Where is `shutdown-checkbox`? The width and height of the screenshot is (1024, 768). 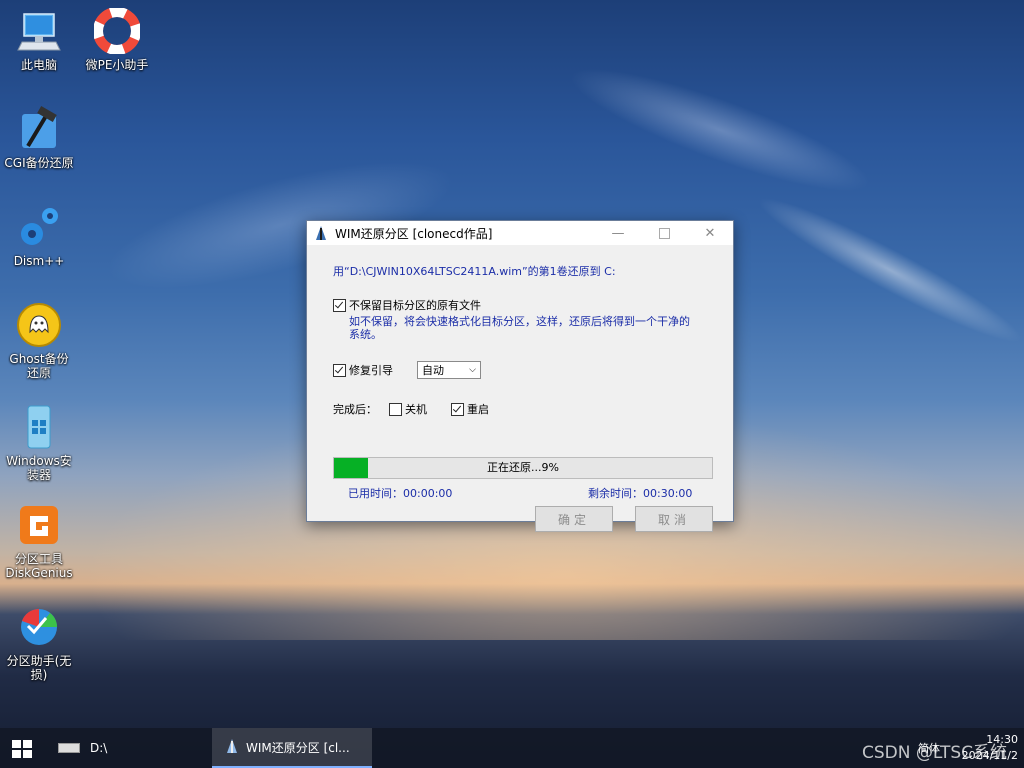 shutdown-checkbox is located at coordinates (395, 409).